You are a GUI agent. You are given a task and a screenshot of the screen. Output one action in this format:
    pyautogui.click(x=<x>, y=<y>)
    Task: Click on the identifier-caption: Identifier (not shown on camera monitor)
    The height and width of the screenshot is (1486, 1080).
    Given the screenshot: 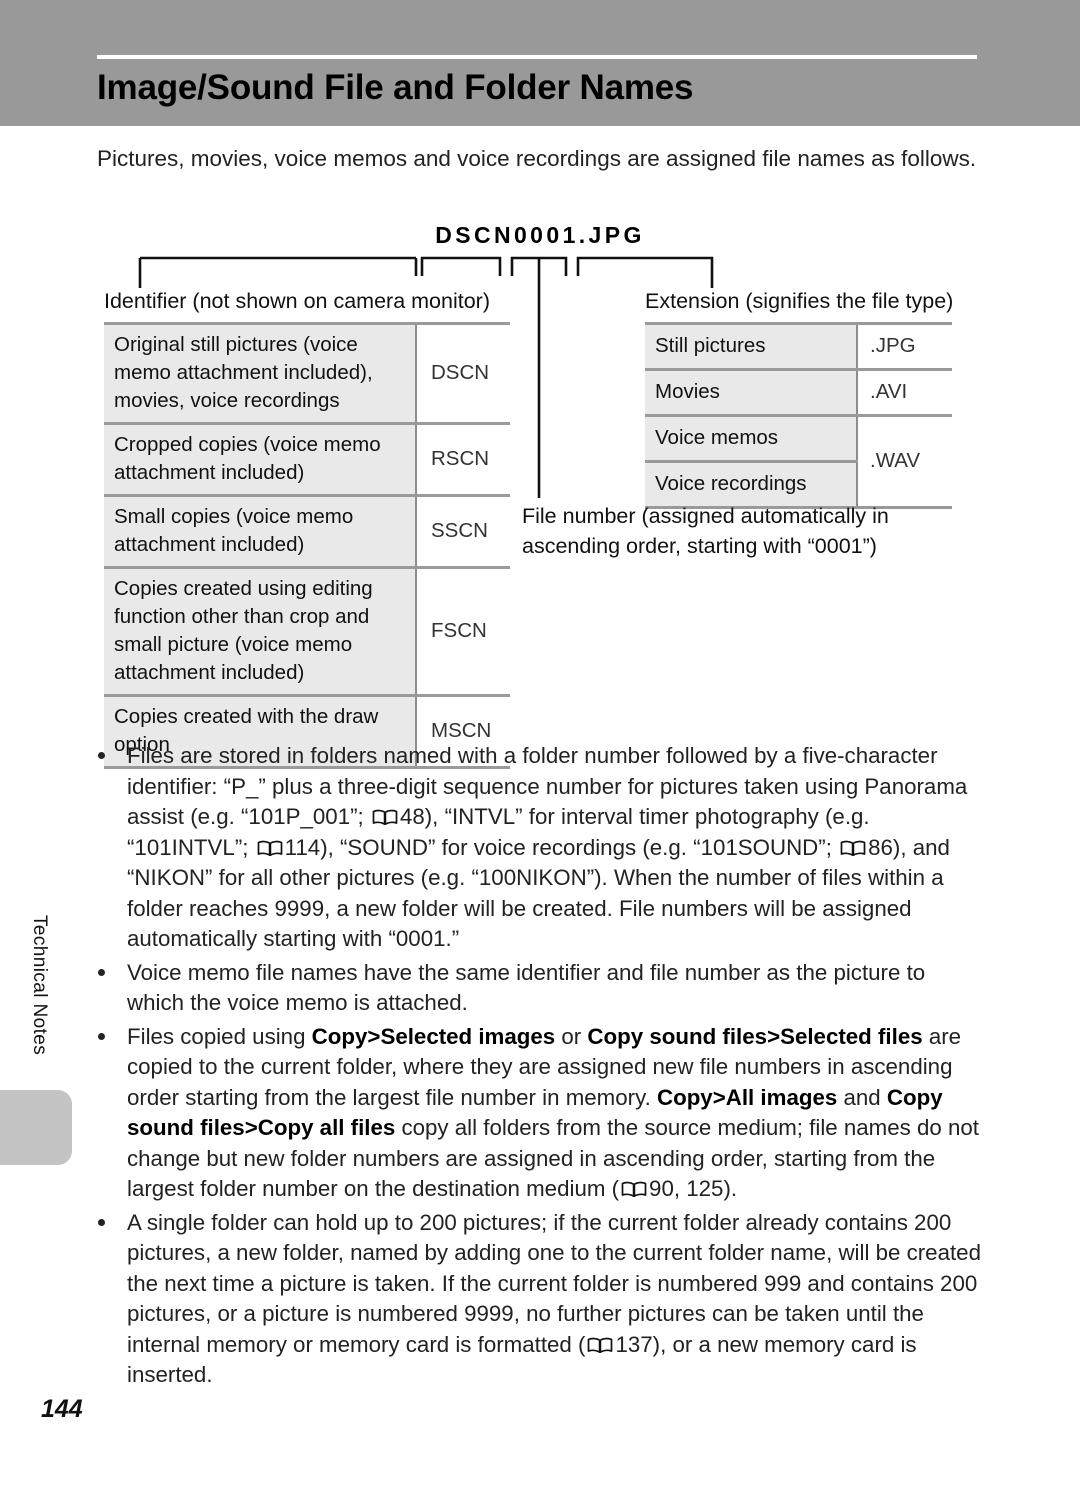 What is the action you would take?
    pyautogui.click(x=297, y=301)
    